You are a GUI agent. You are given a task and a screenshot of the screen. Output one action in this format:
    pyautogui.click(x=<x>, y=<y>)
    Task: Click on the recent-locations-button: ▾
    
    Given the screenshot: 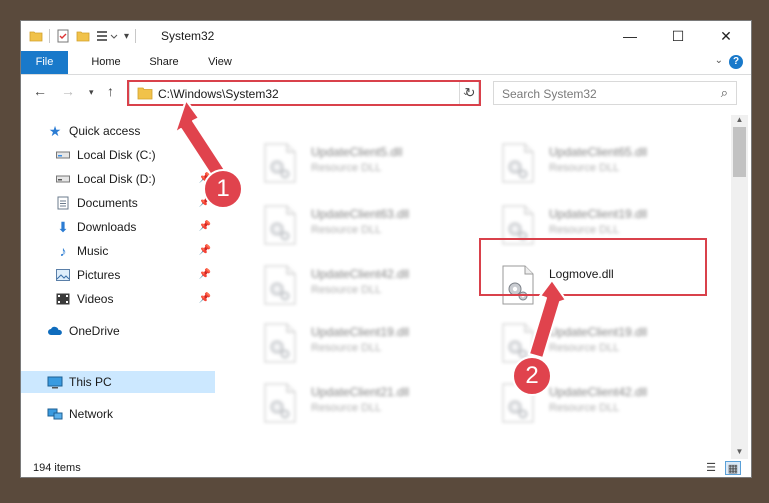 What is the action you would take?
    pyautogui.click(x=91, y=92)
    